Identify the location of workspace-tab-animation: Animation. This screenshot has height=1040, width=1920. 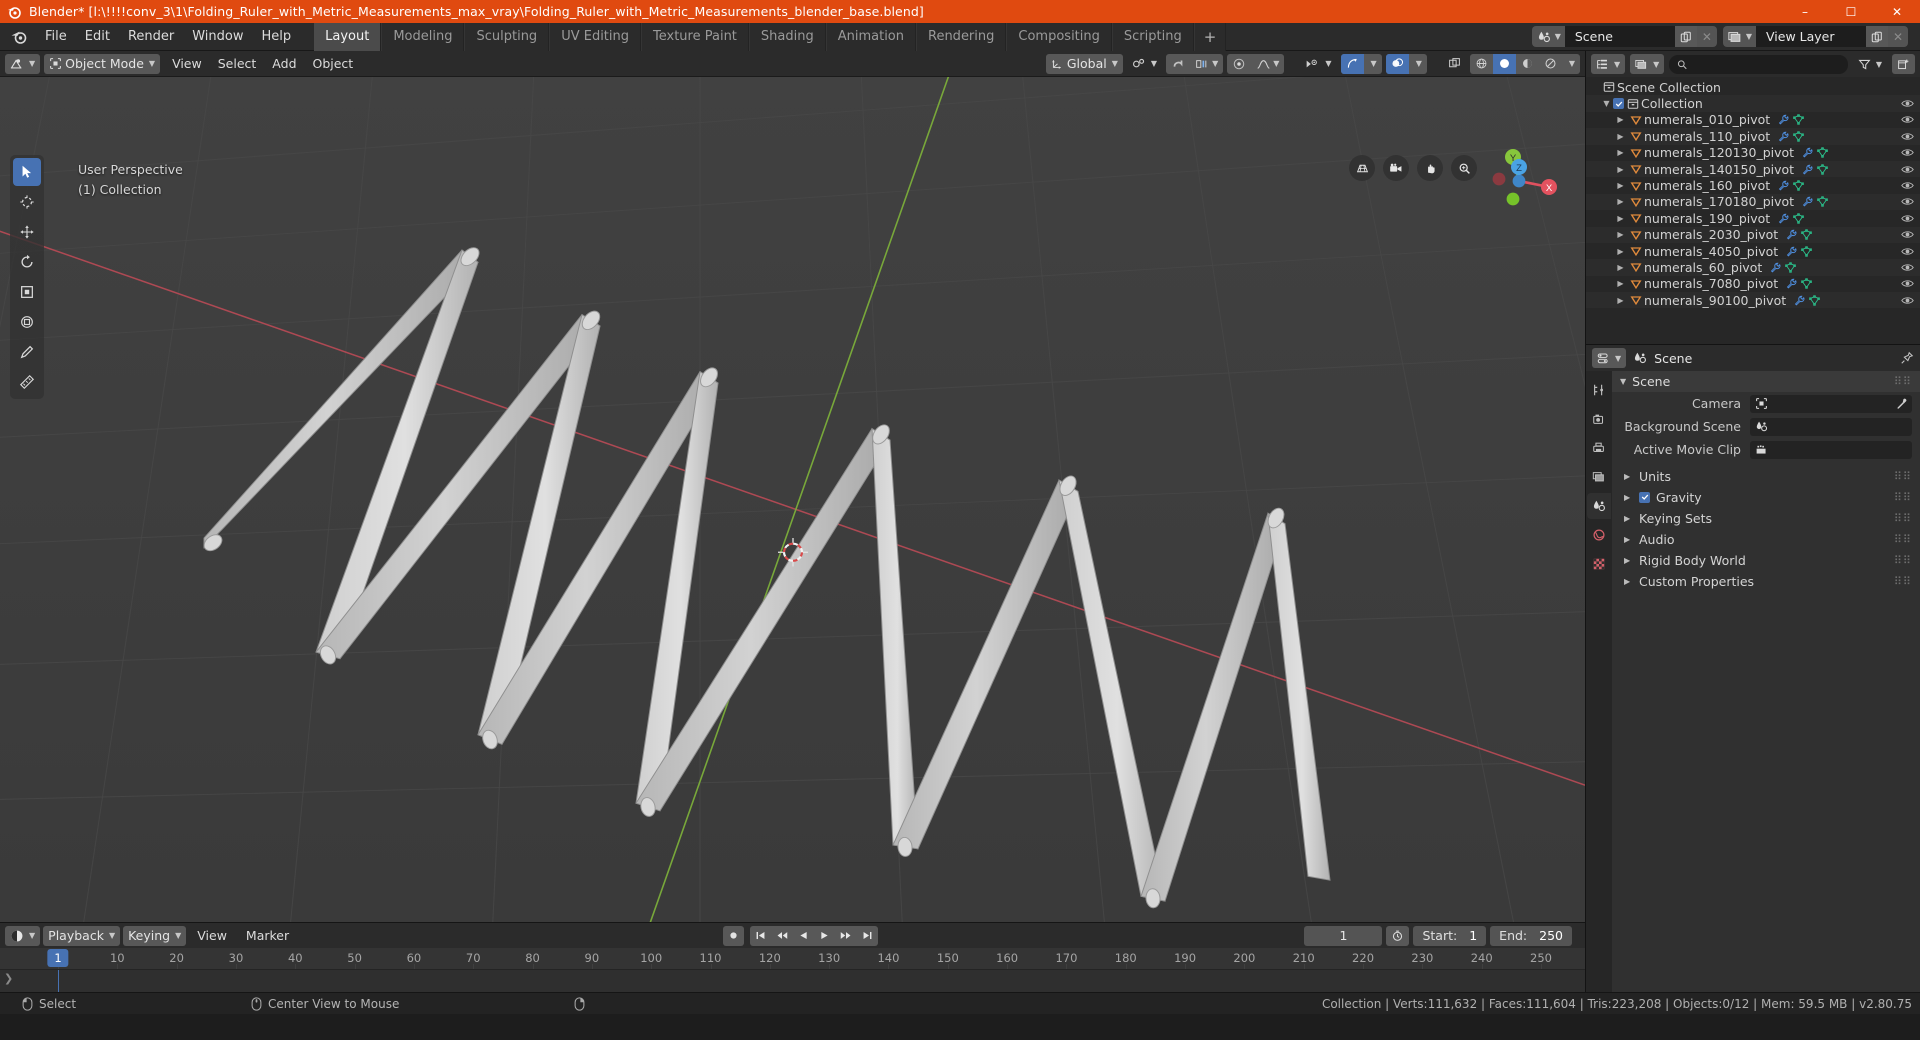
(870, 36).